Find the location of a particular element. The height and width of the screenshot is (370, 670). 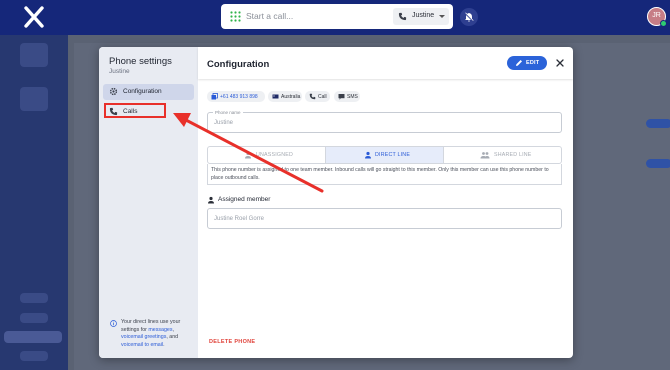

bell-off-icon is located at coordinates (469, 17).